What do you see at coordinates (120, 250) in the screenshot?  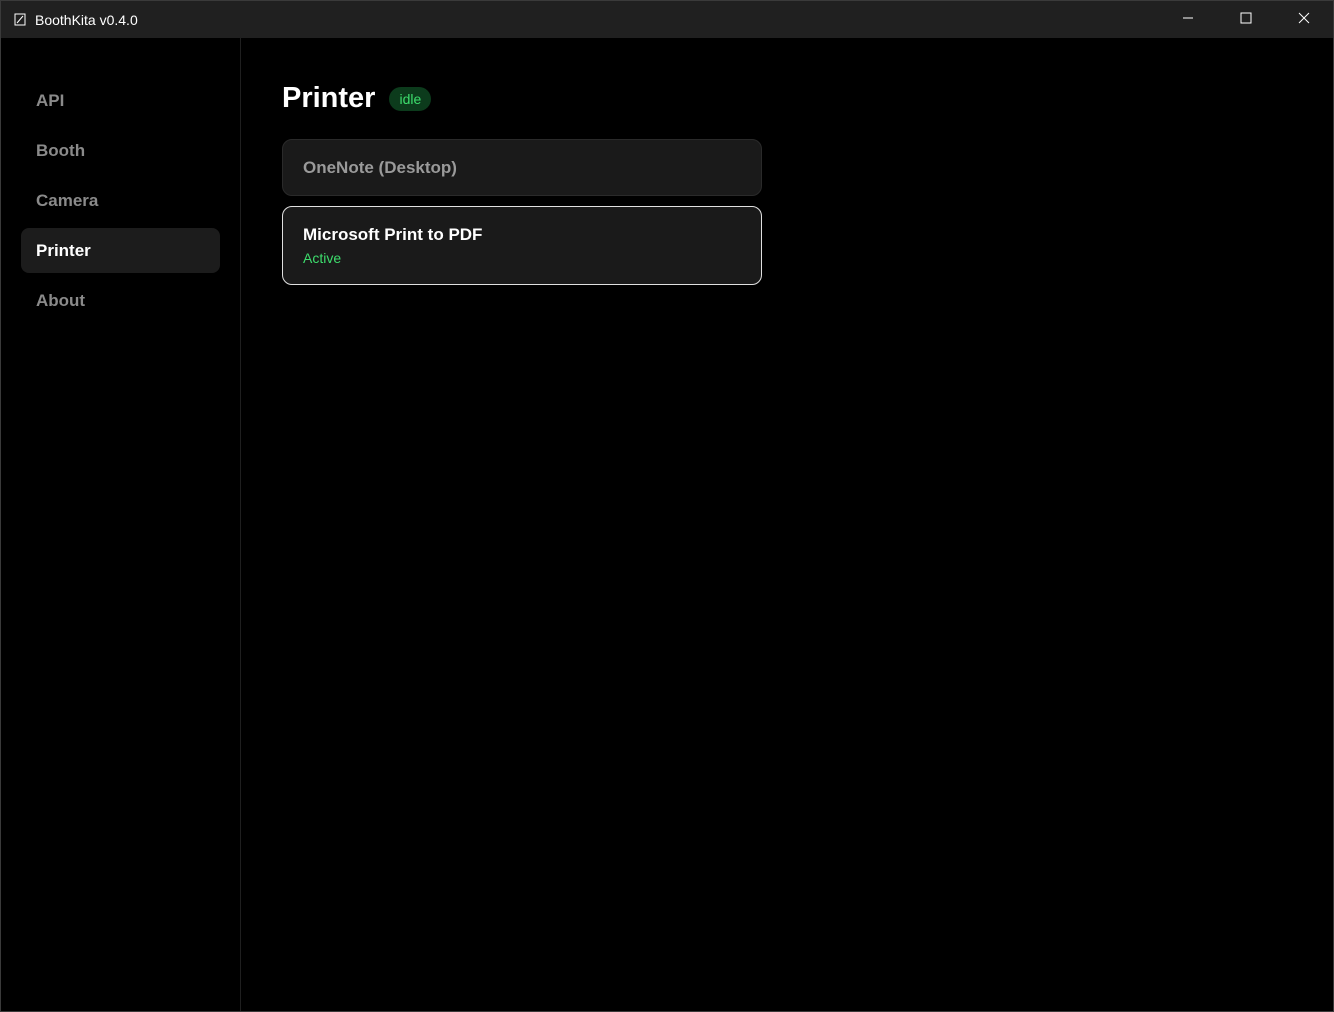 I see `sidebar-item-printer: Printer` at bounding box center [120, 250].